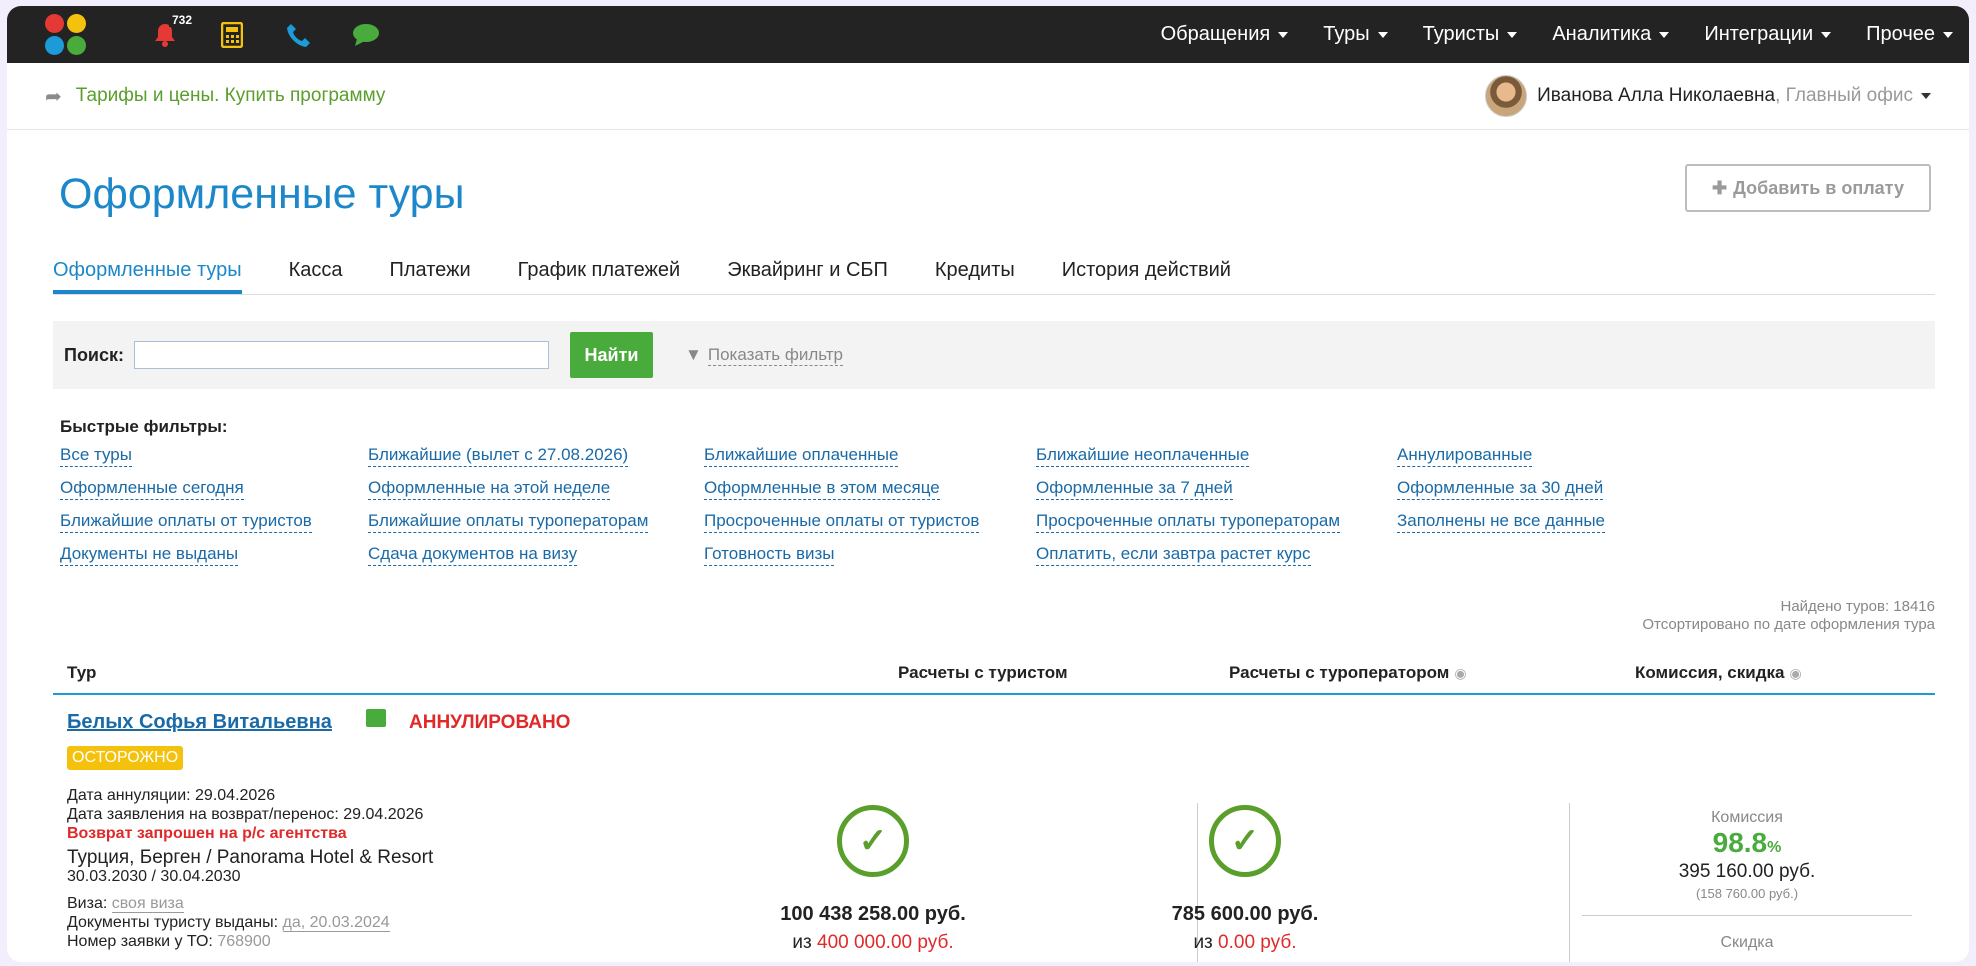  Describe the element at coordinates (186, 521) in the screenshot. I see `quick-filter-link: Ближайшие оплаты от туристов` at that location.